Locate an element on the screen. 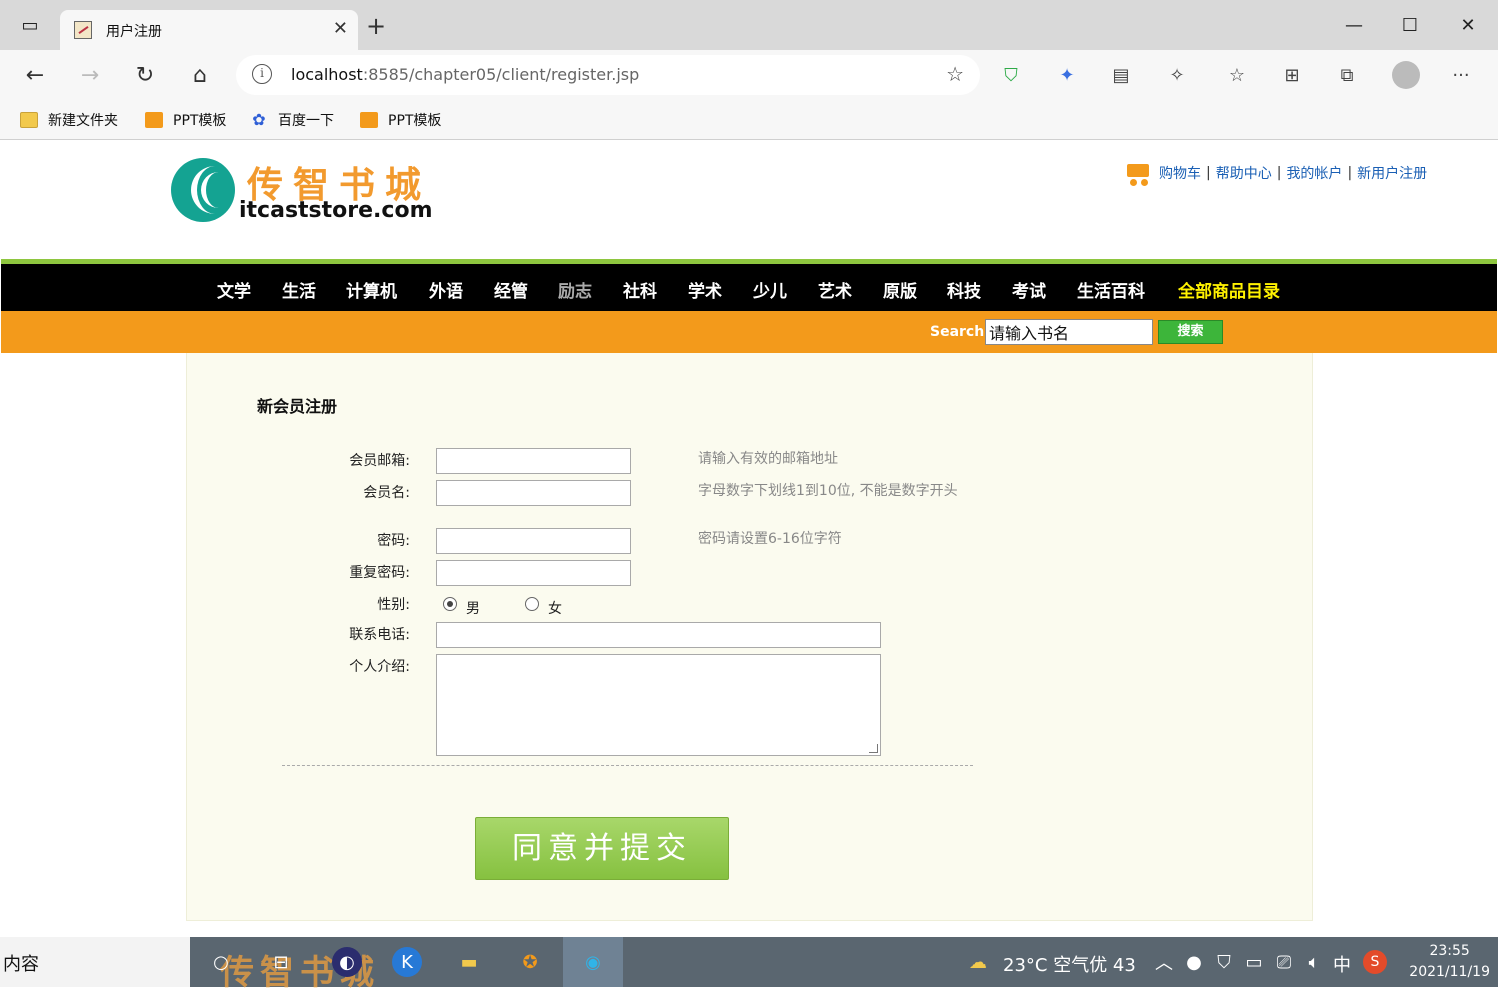  link-register: 新用户注册 is located at coordinates (1392, 173).